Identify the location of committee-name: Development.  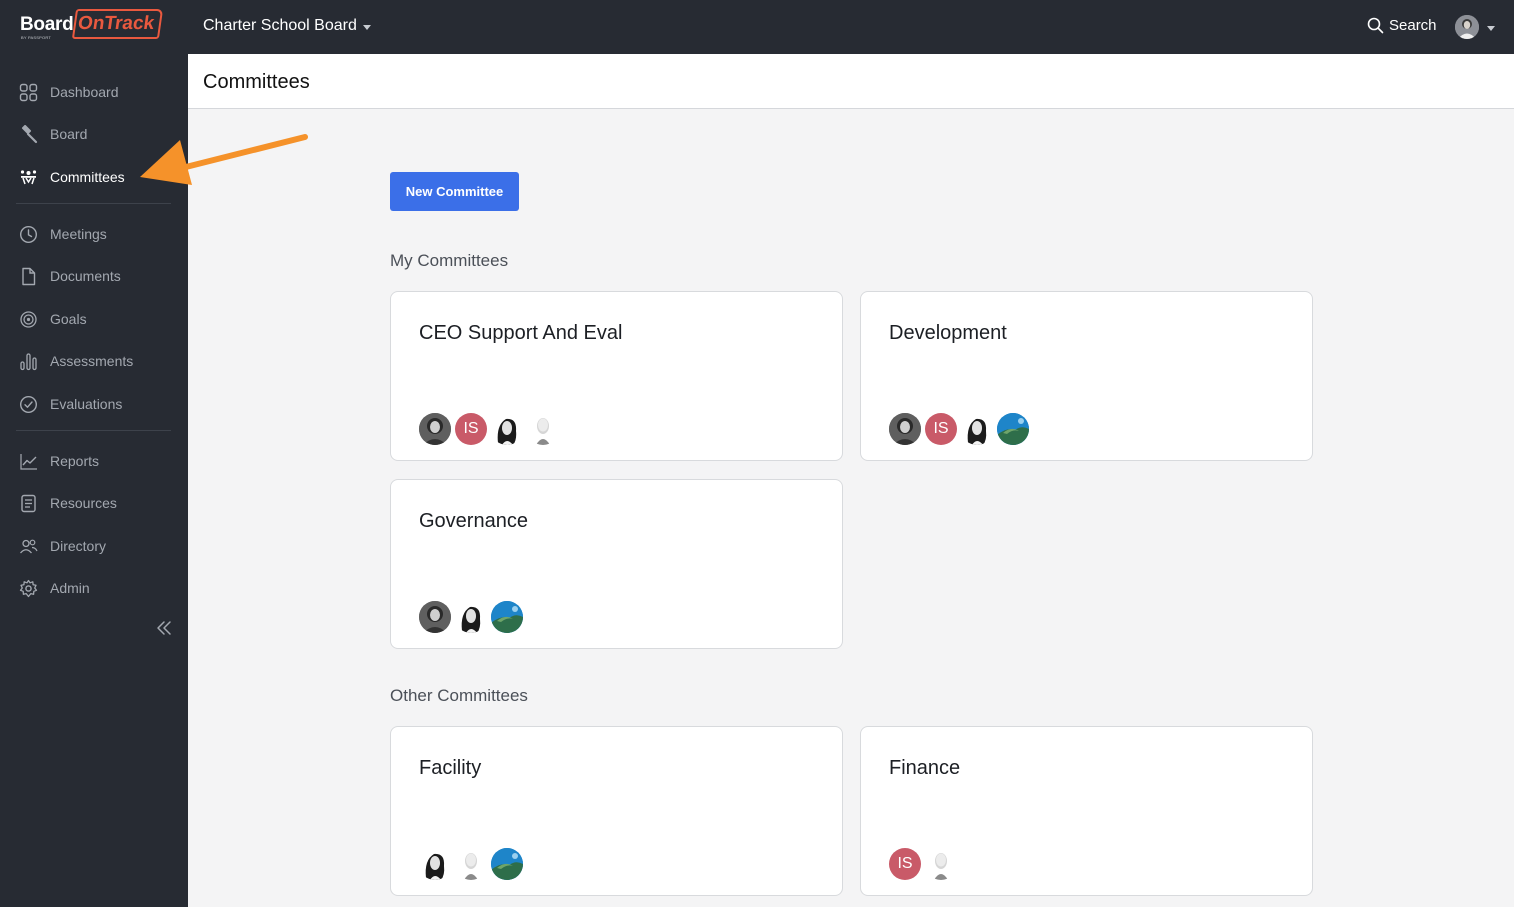
(948, 333).